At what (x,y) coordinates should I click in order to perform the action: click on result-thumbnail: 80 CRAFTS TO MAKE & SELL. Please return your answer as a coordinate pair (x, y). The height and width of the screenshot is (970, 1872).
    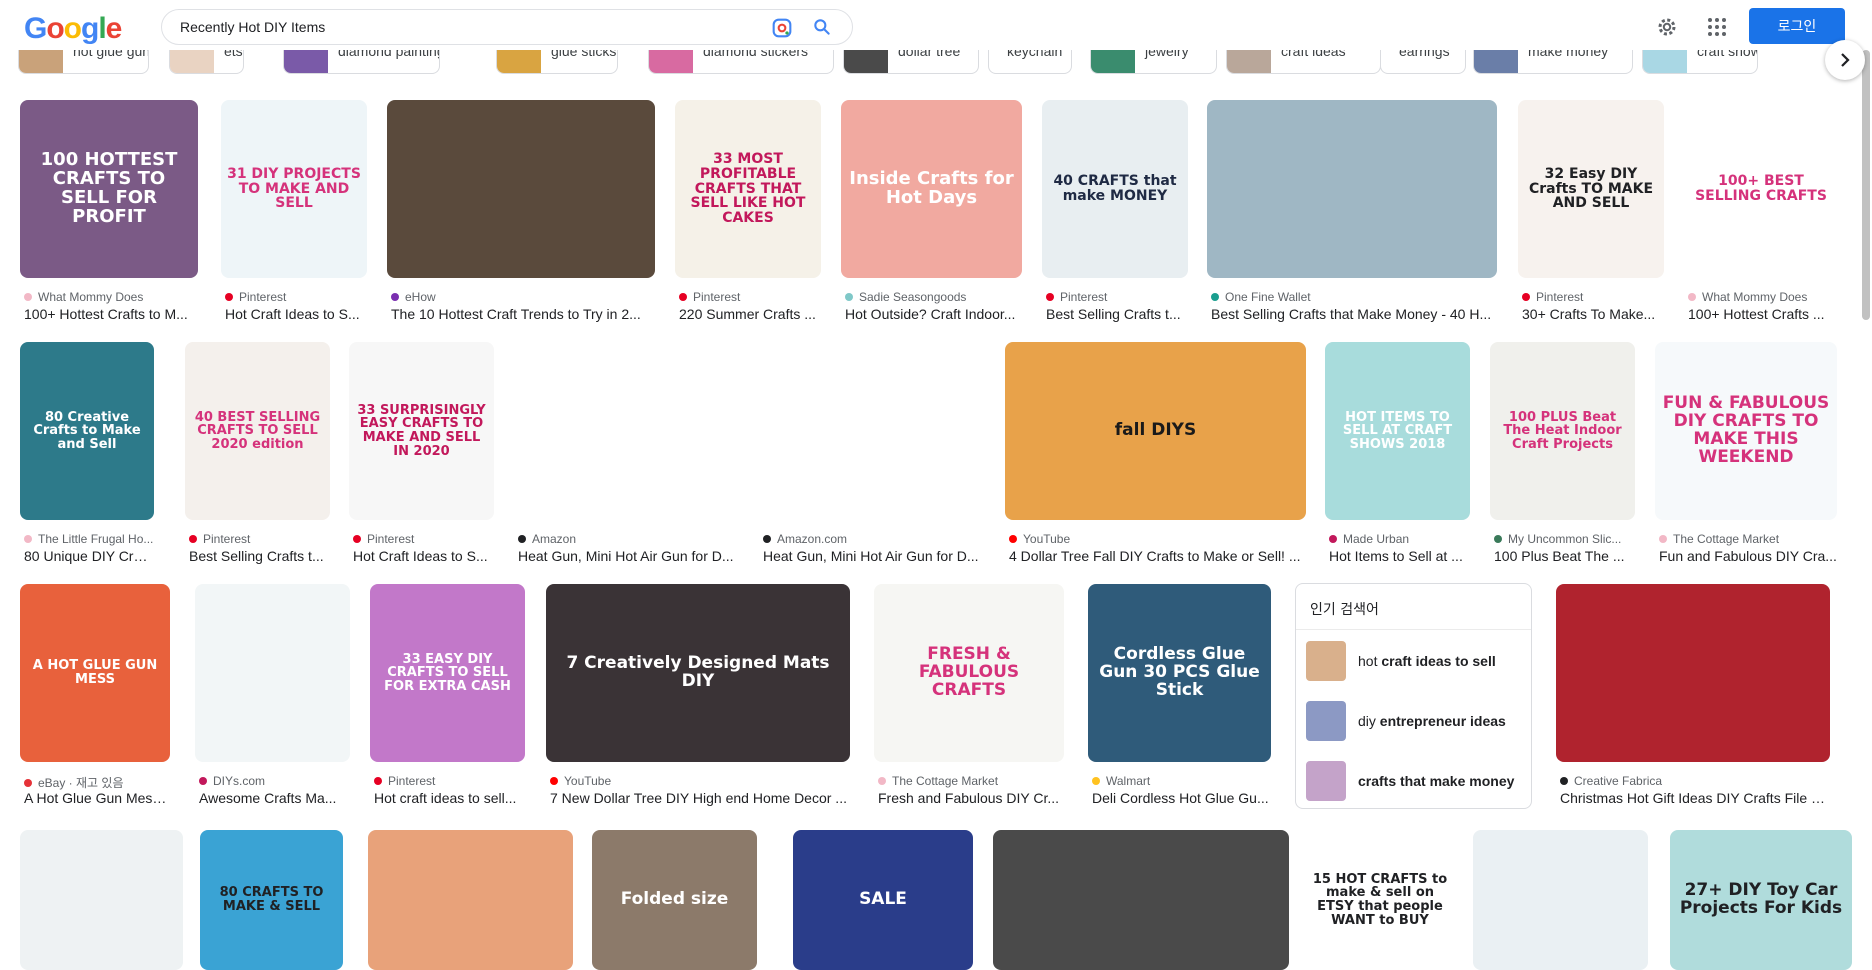
    Looking at the image, I should click on (271, 900).